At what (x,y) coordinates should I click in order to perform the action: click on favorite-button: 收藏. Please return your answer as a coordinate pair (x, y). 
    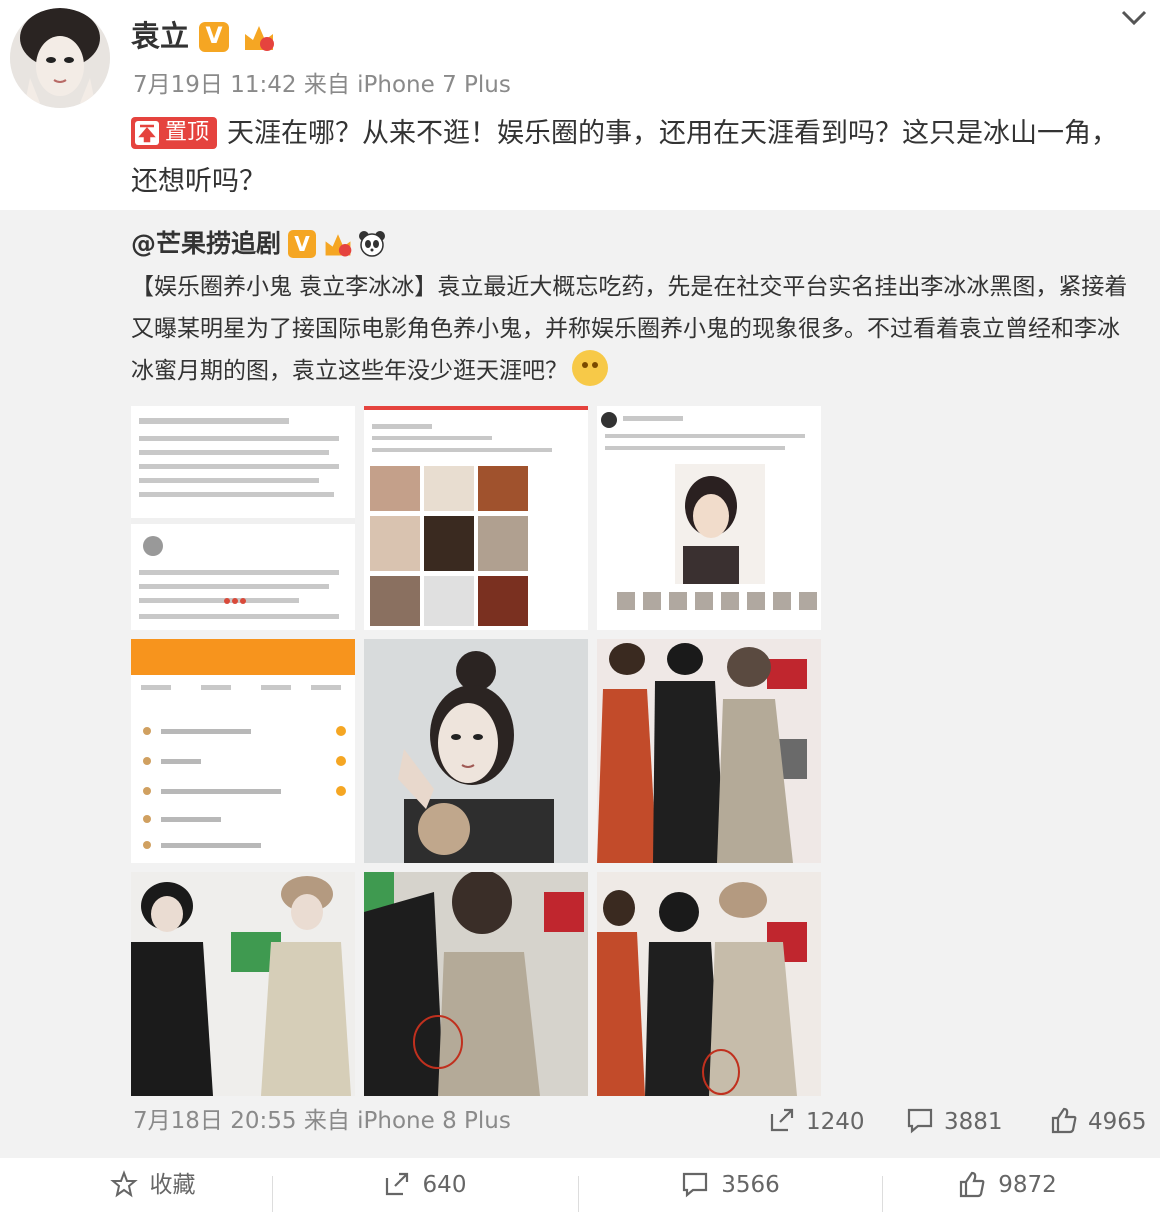
    Looking at the image, I should click on (152, 1185).